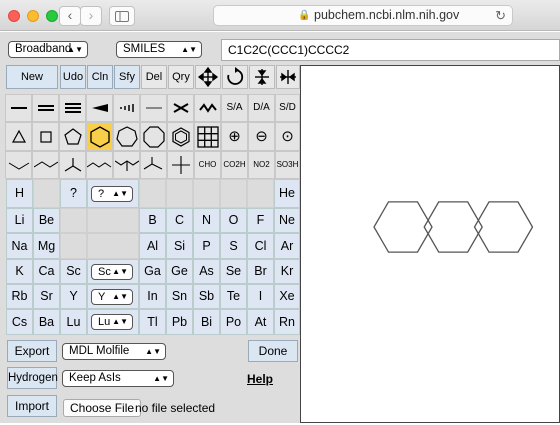  What do you see at coordinates (114, 351) in the screenshot?
I see `export-format-select: MDL Molfile ▲▼` at bounding box center [114, 351].